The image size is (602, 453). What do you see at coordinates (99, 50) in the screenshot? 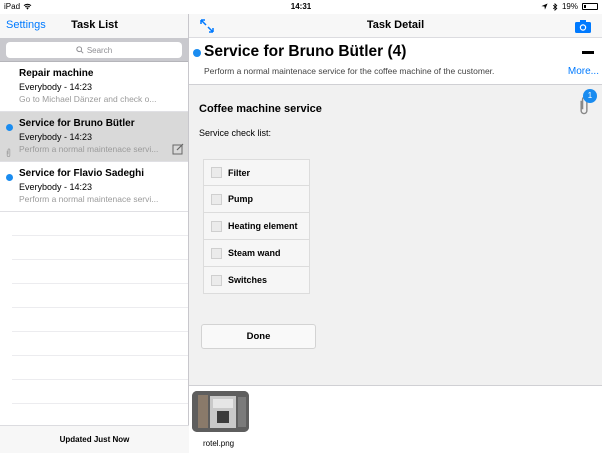
I see `search-placeholder: Search` at bounding box center [99, 50].